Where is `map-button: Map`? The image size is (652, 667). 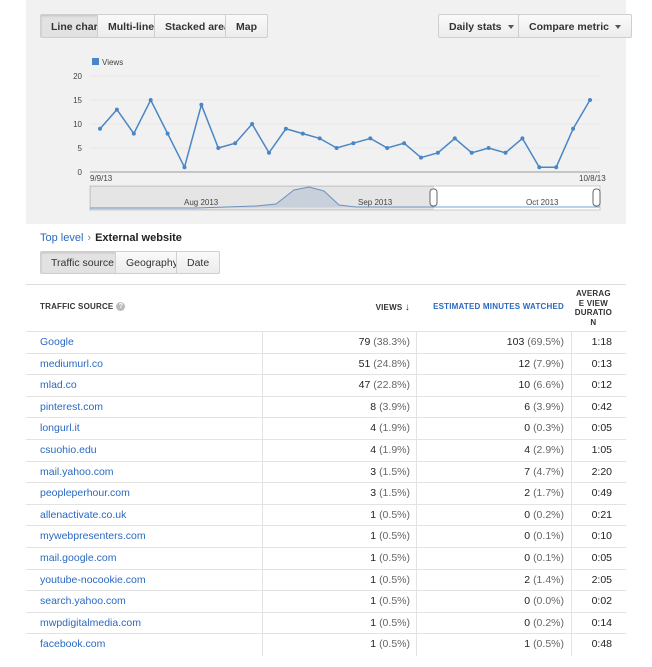
map-button: Map is located at coordinates (246, 26).